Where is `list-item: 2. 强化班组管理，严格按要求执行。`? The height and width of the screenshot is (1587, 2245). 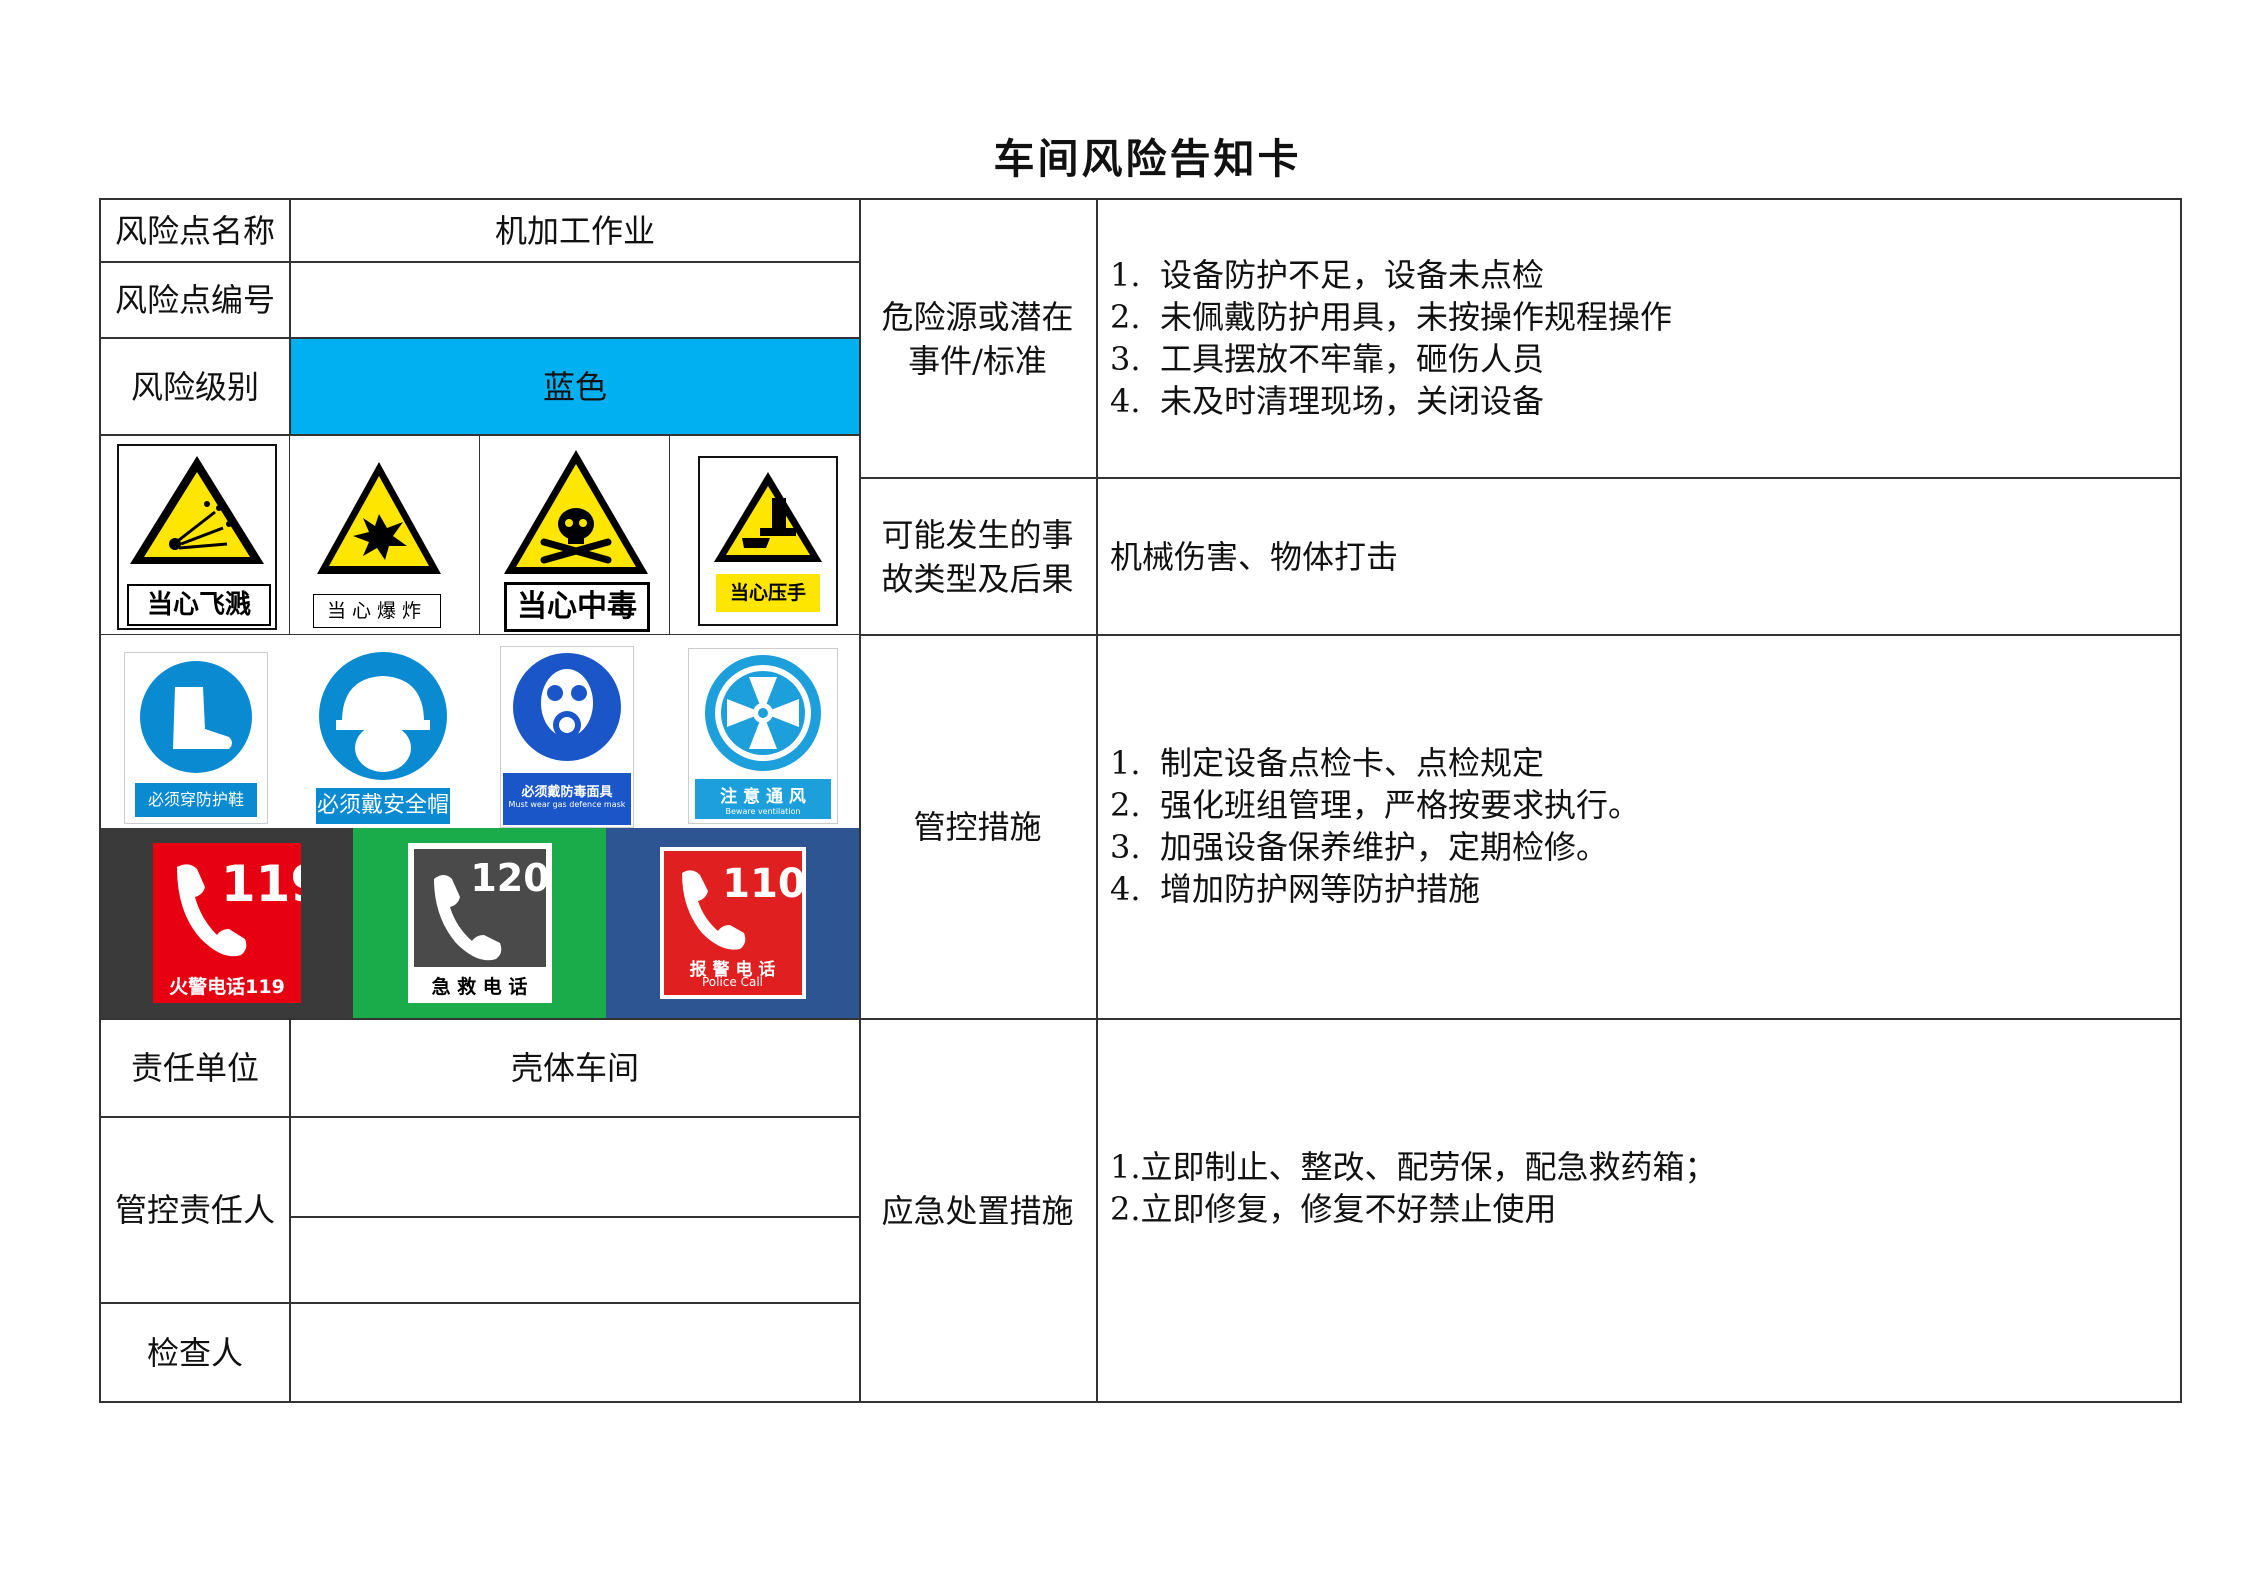 list-item: 2. 强化班组管理，严格按要求执行。 is located at coordinates (1375, 805).